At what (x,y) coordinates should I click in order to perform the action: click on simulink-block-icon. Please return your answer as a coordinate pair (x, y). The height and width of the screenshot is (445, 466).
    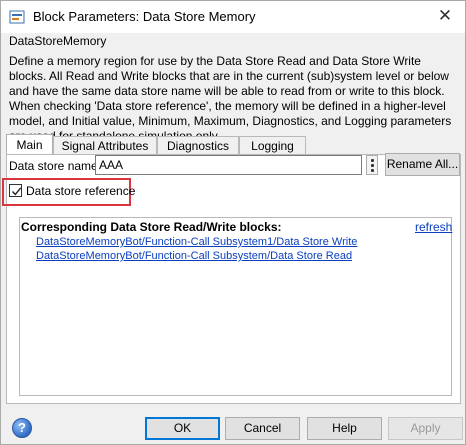
    Looking at the image, I should click on (17, 17).